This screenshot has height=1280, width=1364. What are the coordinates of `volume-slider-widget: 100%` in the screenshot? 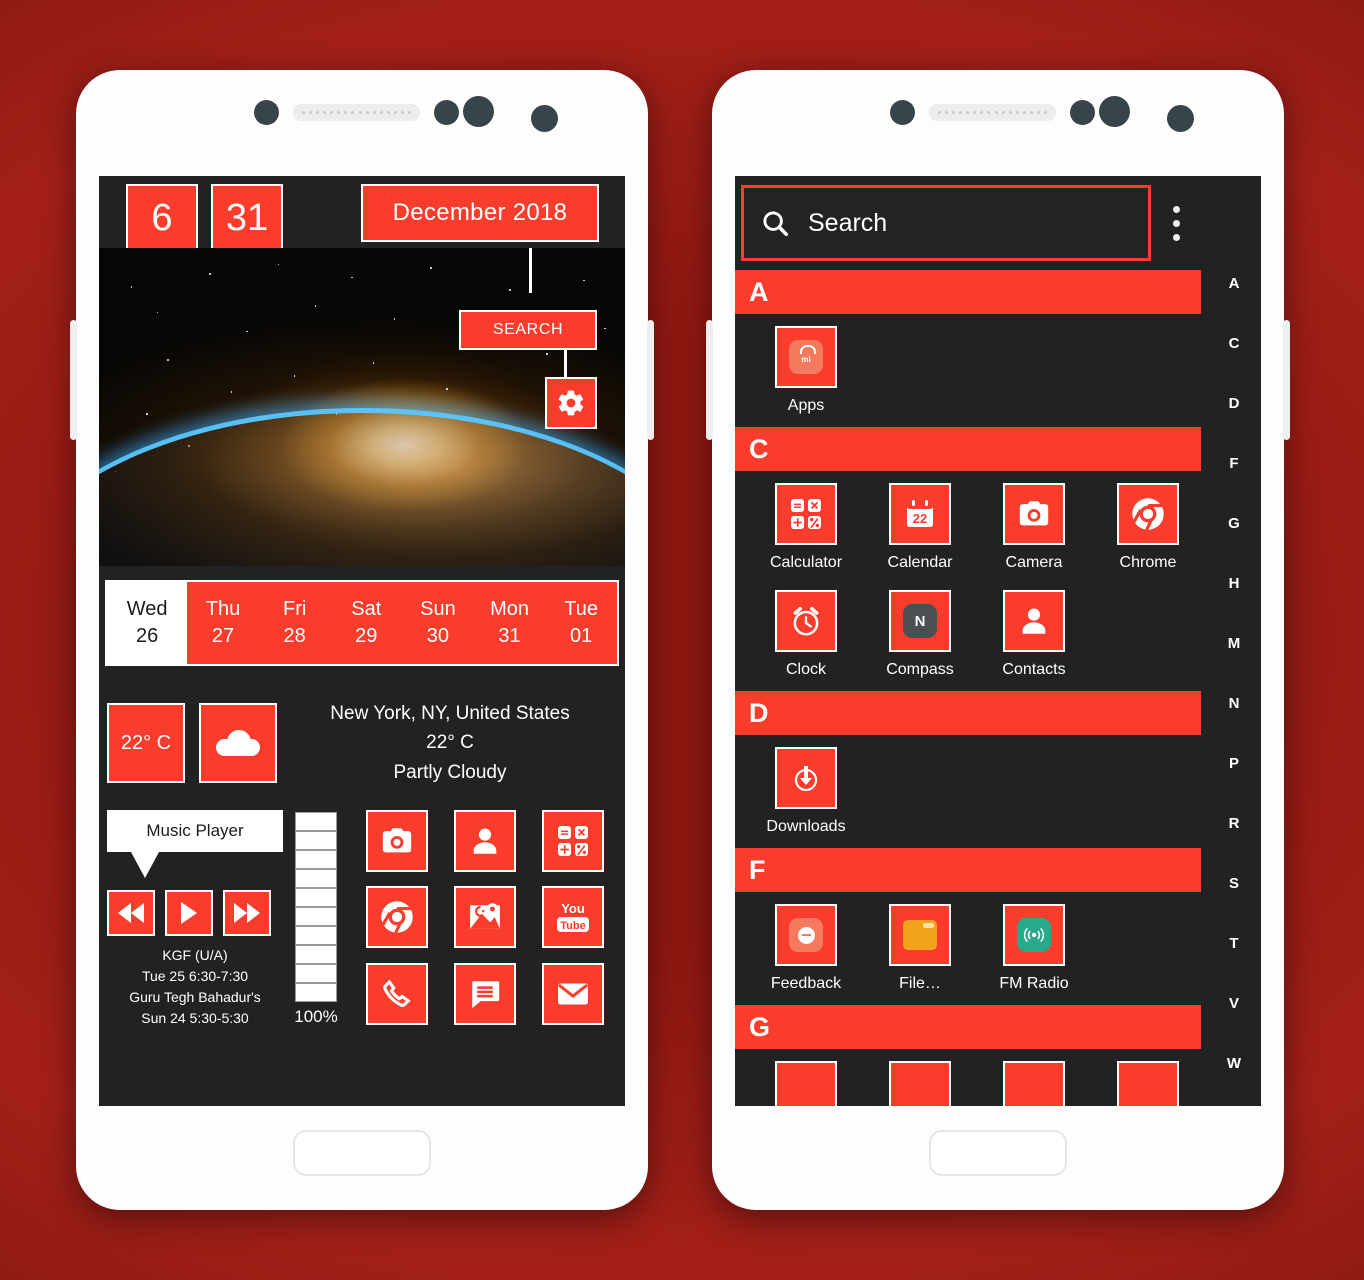 It's located at (316, 919).